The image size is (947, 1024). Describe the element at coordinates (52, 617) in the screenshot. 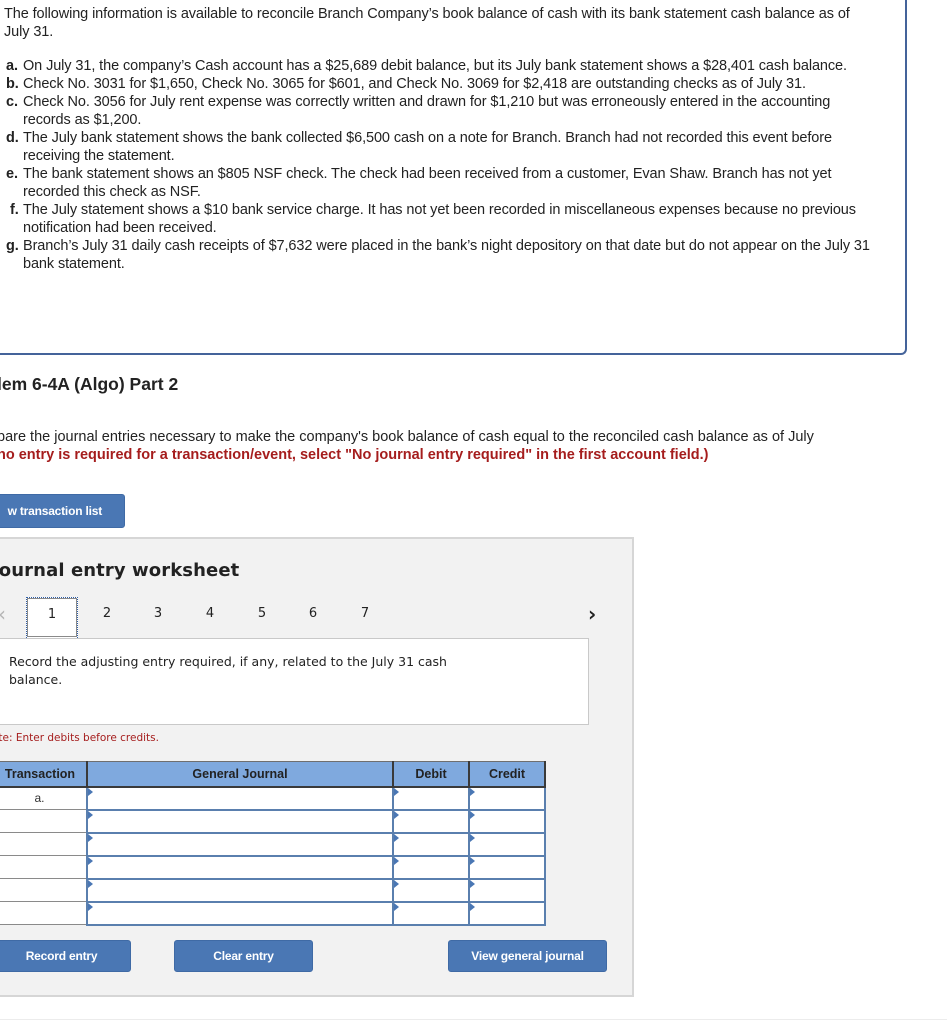

I see `worksheet-tab-1: 1` at that location.